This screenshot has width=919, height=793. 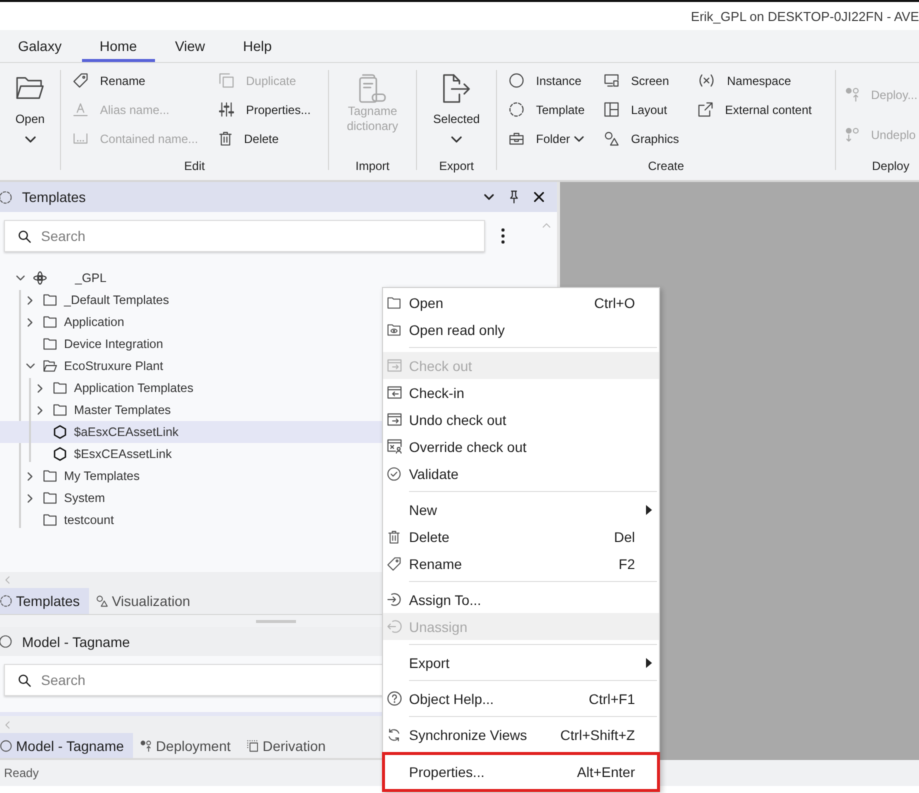 I want to click on splitter-handle, so click(x=276, y=621).